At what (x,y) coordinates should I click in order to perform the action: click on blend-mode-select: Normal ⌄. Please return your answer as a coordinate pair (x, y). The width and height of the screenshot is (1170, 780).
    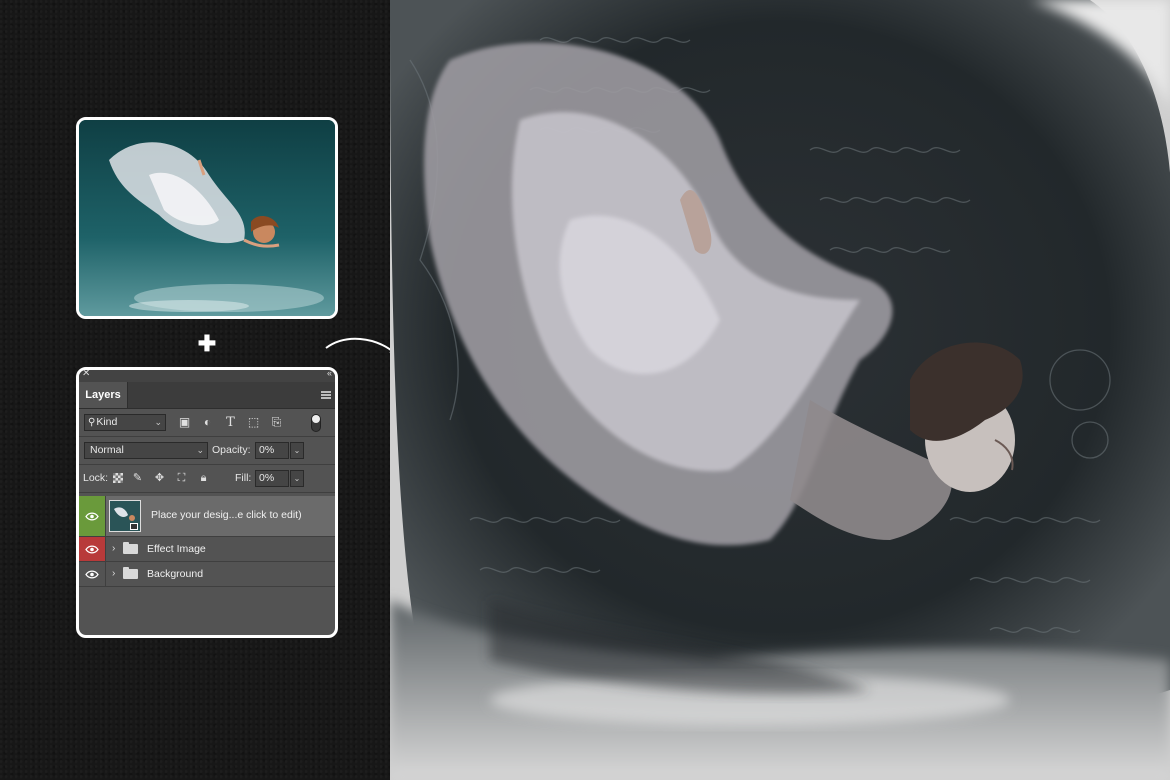
    Looking at the image, I should click on (146, 450).